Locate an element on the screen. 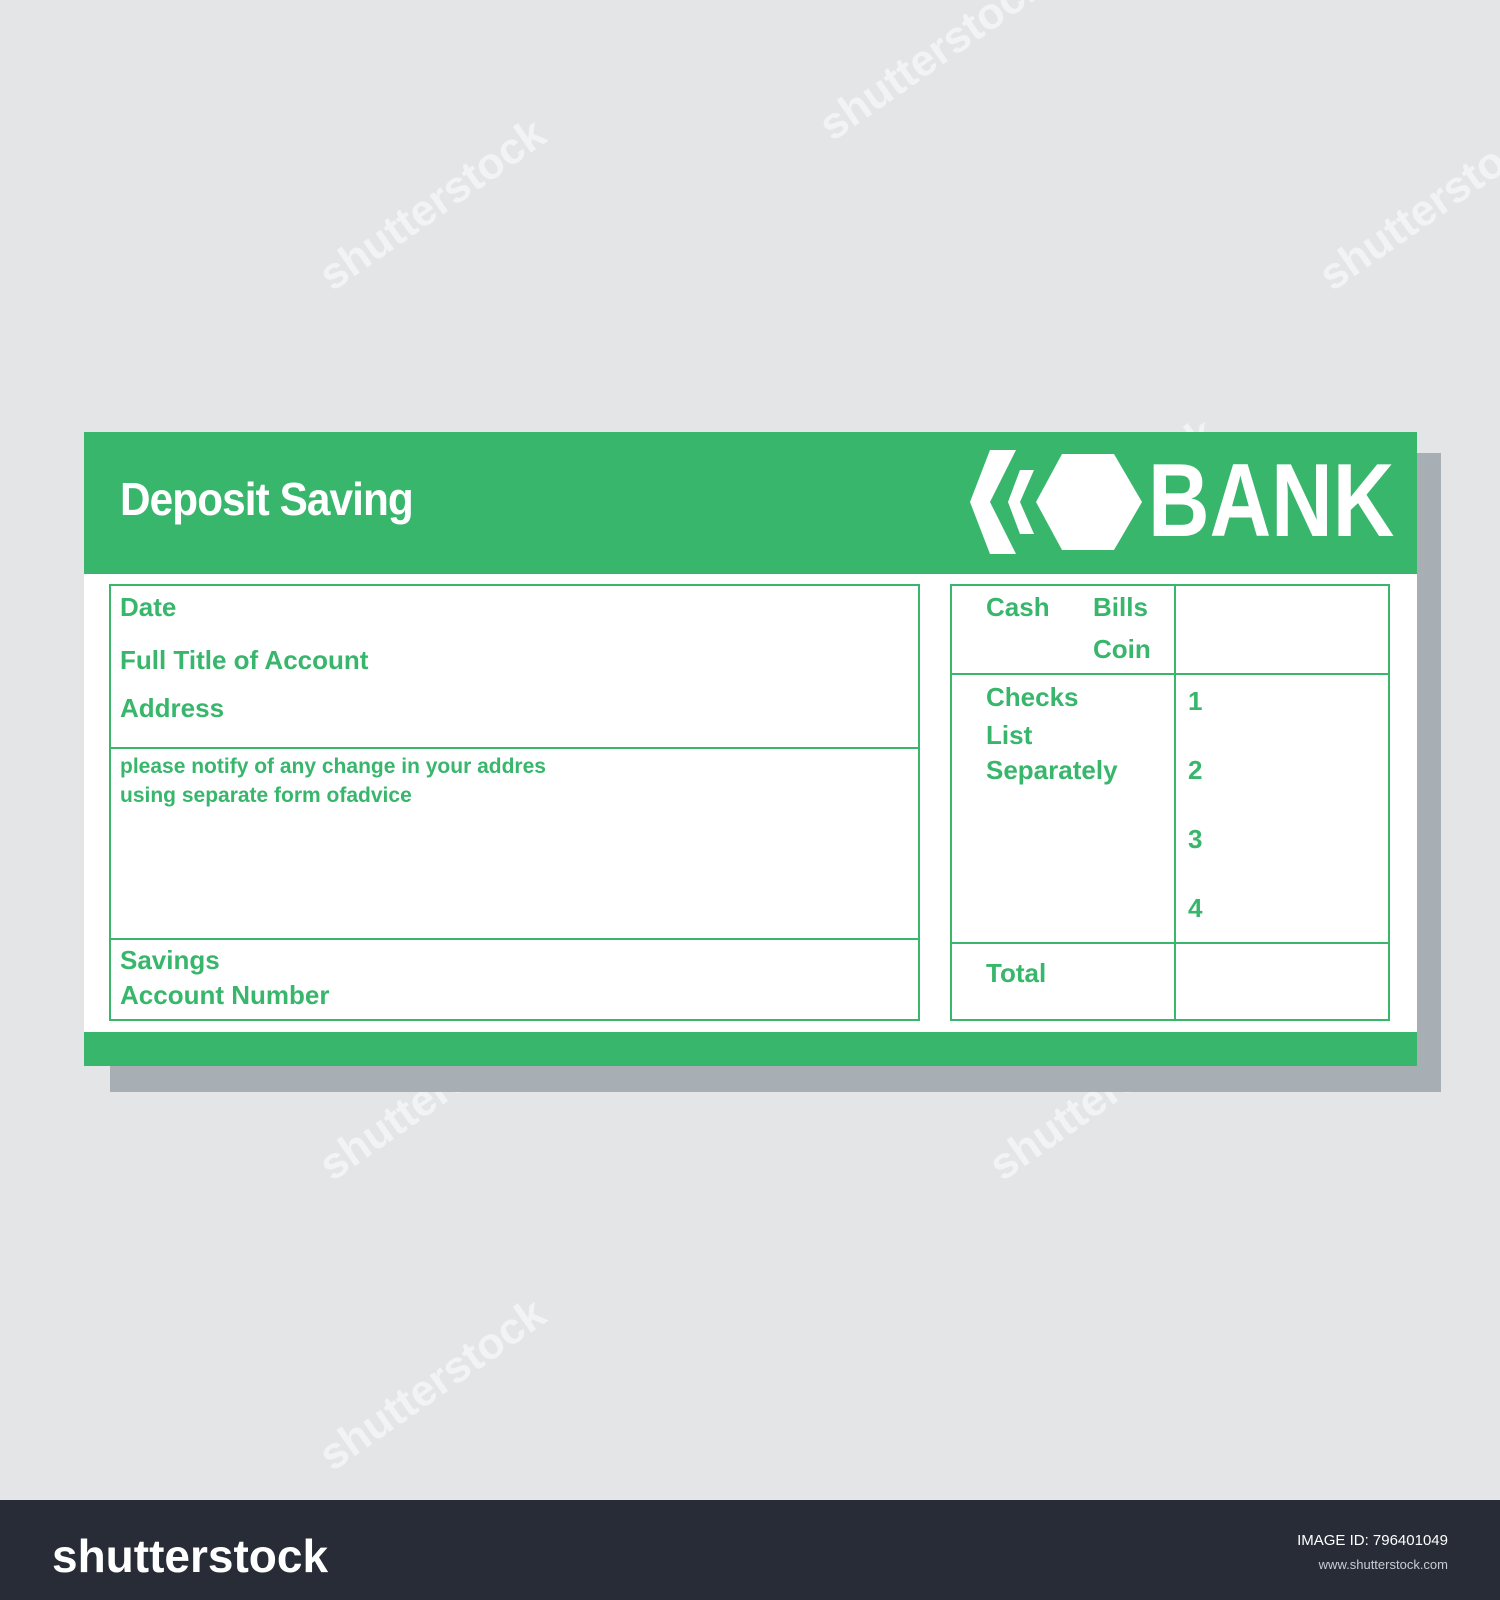 The width and height of the screenshot is (1500, 1600). savings-label: Savings is located at coordinates (170, 960).